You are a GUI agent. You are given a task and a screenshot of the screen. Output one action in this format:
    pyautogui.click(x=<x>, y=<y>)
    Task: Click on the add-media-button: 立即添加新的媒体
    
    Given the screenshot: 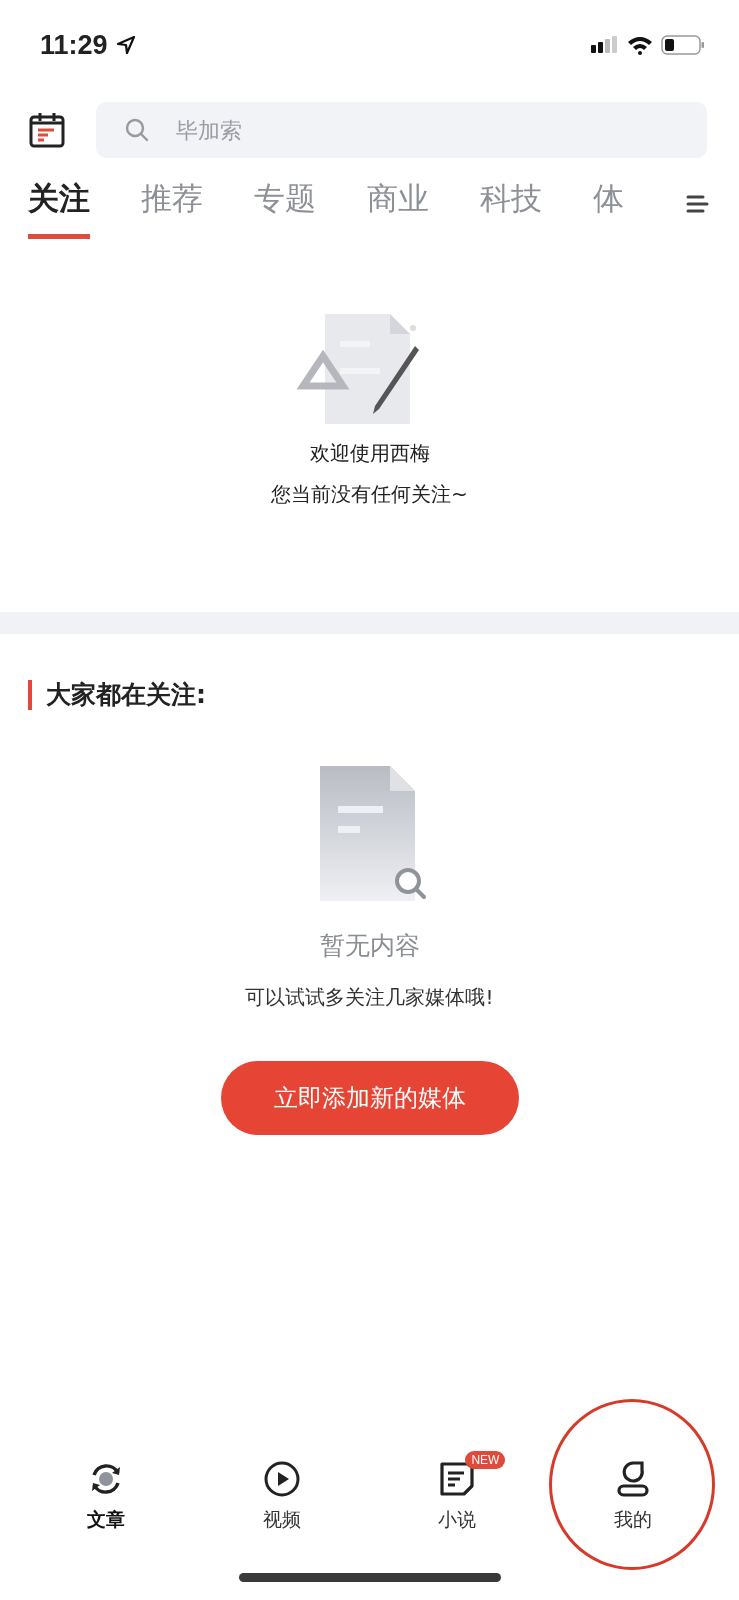 What is the action you would take?
    pyautogui.click(x=369, y=1098)
    